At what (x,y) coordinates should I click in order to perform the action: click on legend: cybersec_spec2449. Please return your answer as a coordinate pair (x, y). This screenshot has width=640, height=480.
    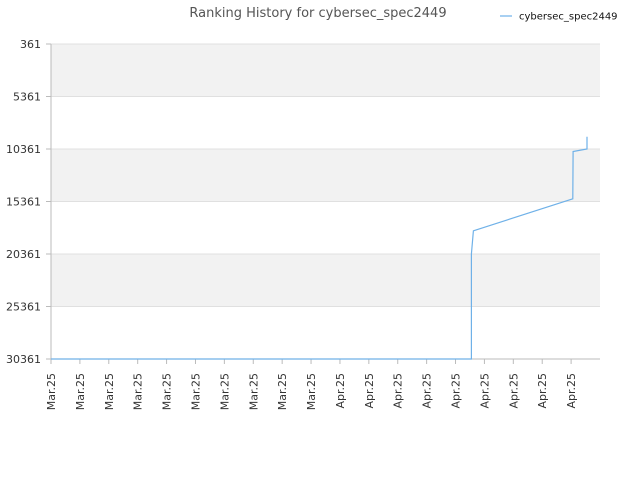
    Looking at the image, I should click on (559, 17).